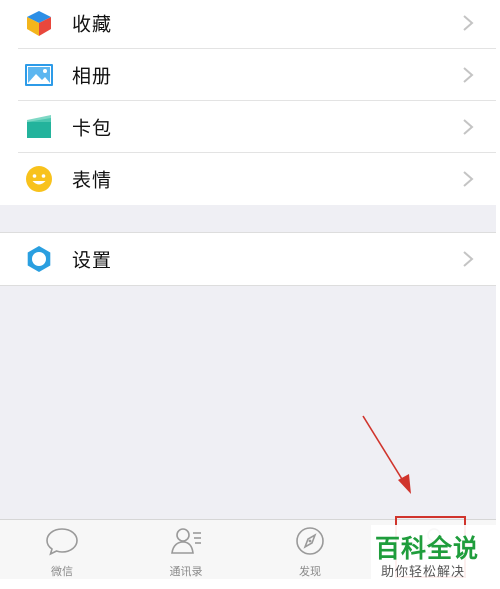 Image resolution: width=500 pixels, height=589 pixels. Describe the element at coordinates (423, 572) in the screenshot. I see `watermark-subtitle: 助你轻松解决` at that location.